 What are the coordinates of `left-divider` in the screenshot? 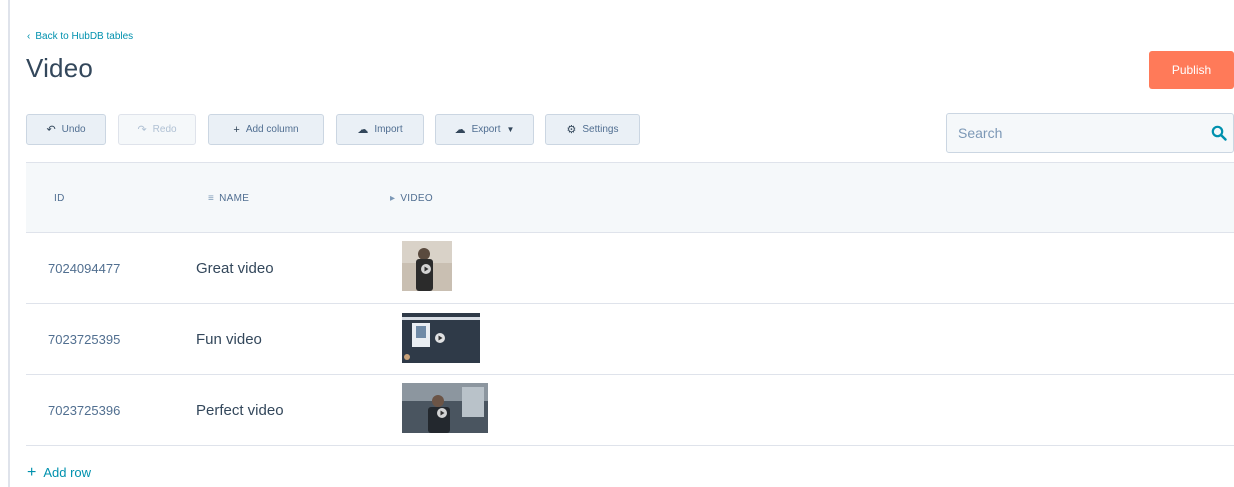 It's located at (9, 243).